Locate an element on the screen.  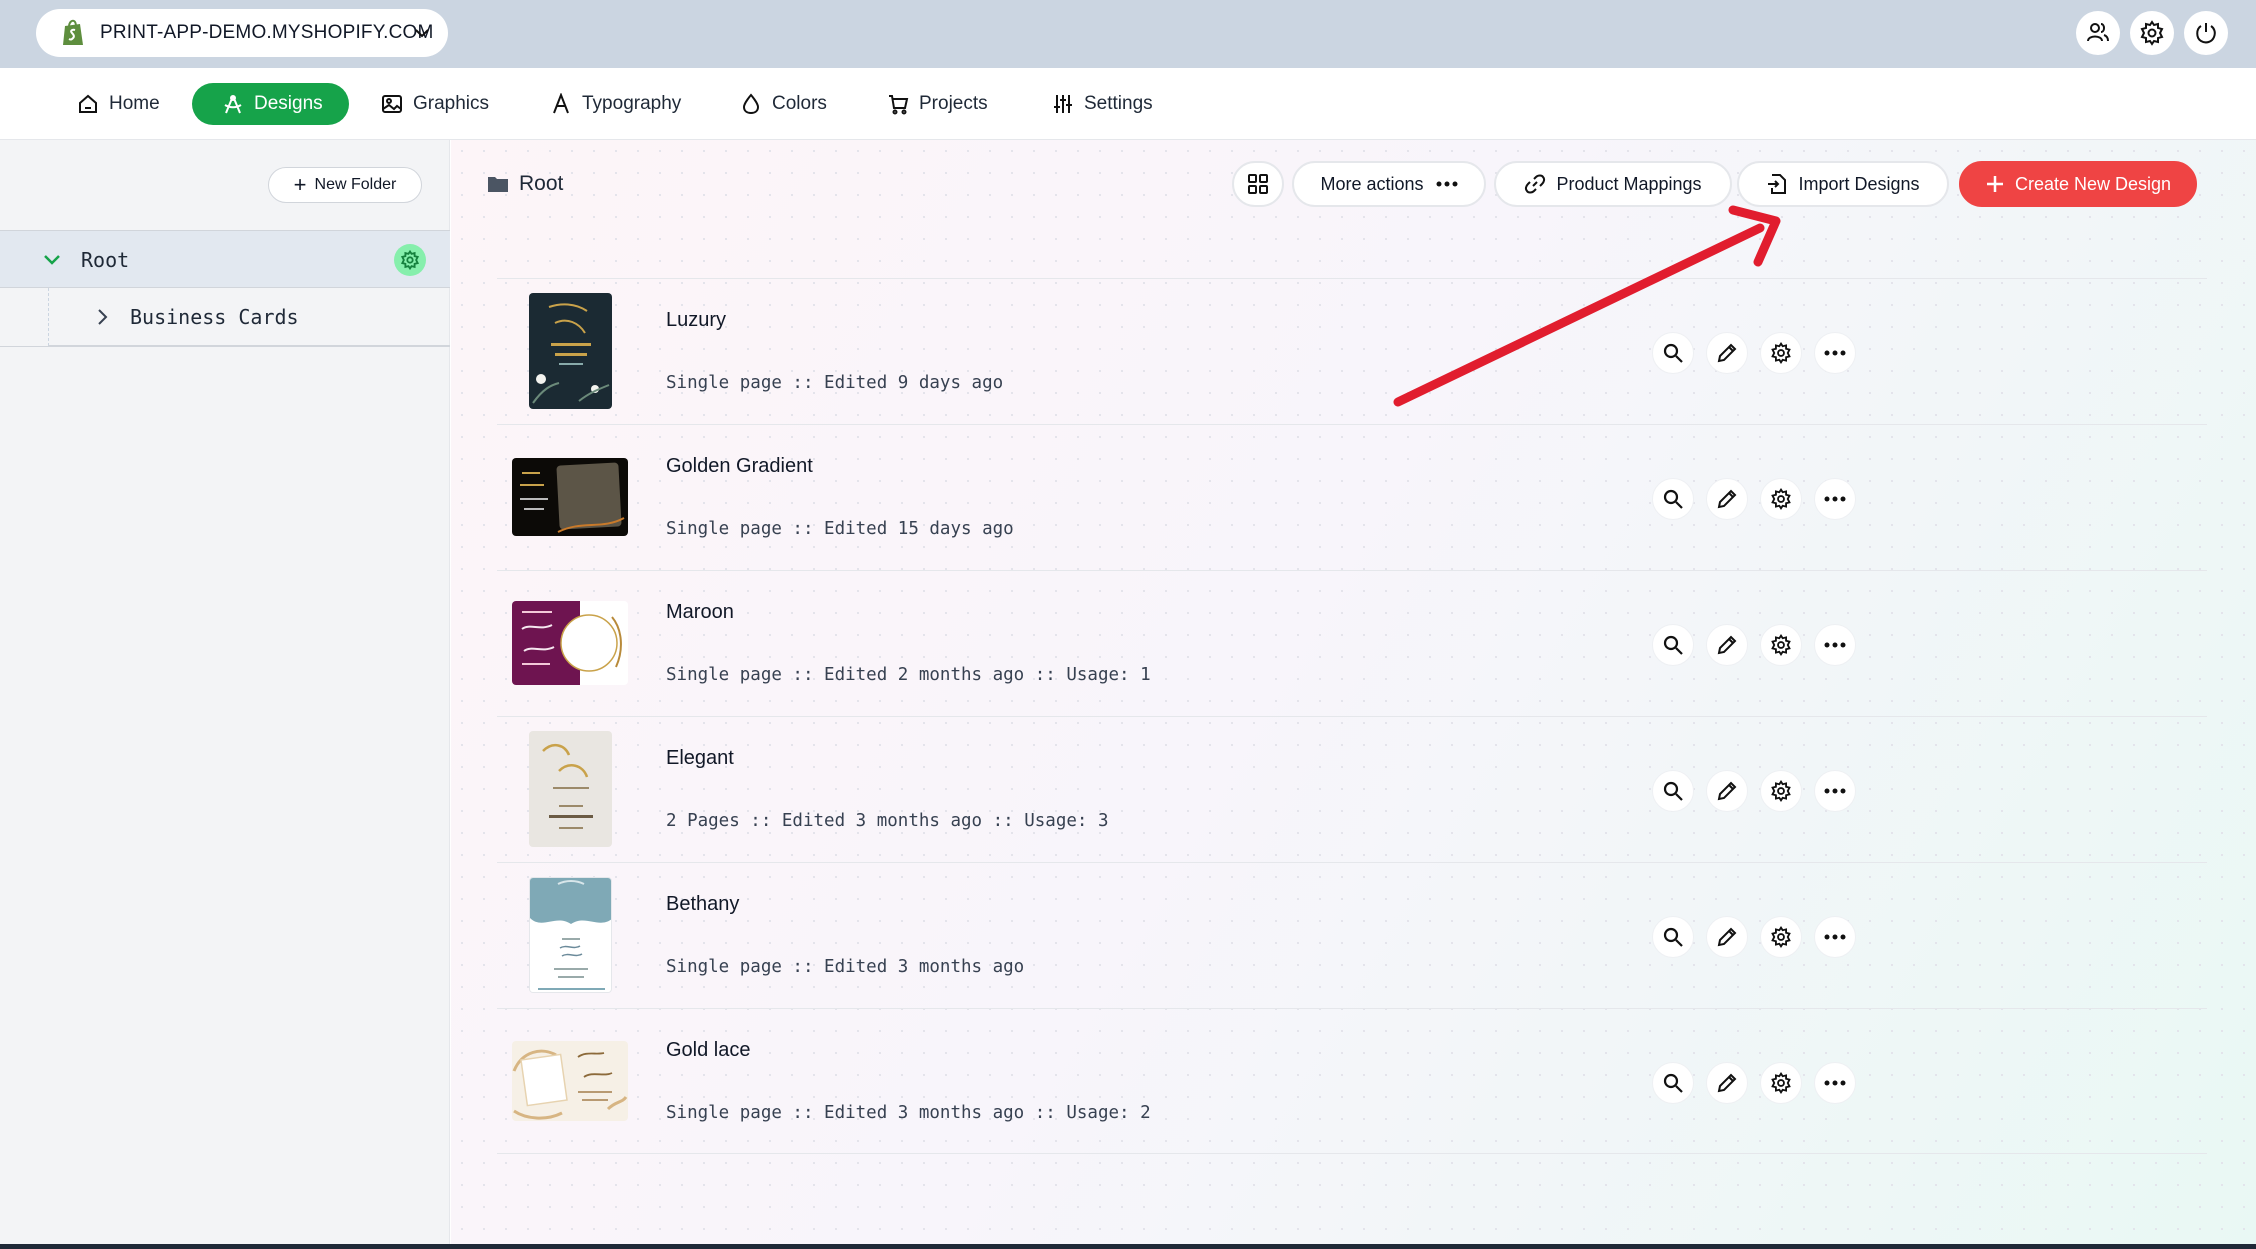
import-icon is located at coordinates (1777, 184).